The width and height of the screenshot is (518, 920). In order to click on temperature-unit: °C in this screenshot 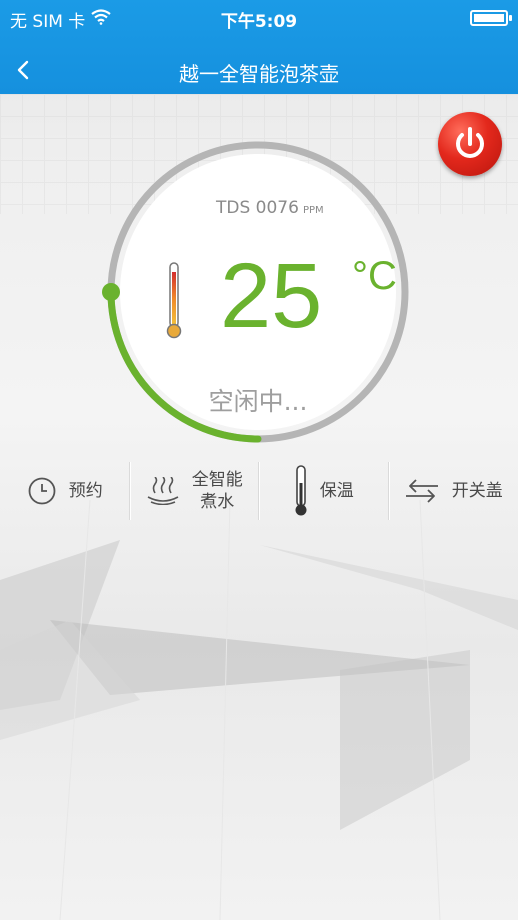, I will do `click(374, 276)`.